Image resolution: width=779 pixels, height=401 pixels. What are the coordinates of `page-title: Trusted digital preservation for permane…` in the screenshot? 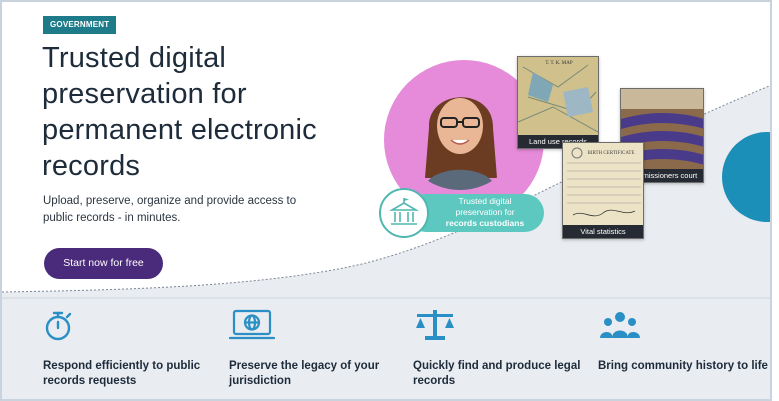 It's located at (179, 112).